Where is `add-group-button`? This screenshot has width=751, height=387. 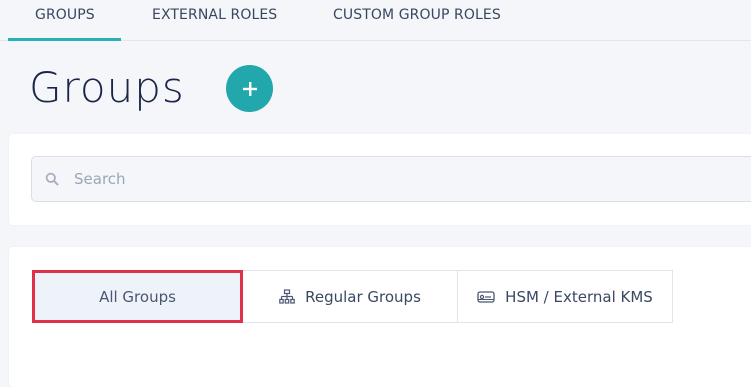
add-group-button is located at coordinates (249, 88).